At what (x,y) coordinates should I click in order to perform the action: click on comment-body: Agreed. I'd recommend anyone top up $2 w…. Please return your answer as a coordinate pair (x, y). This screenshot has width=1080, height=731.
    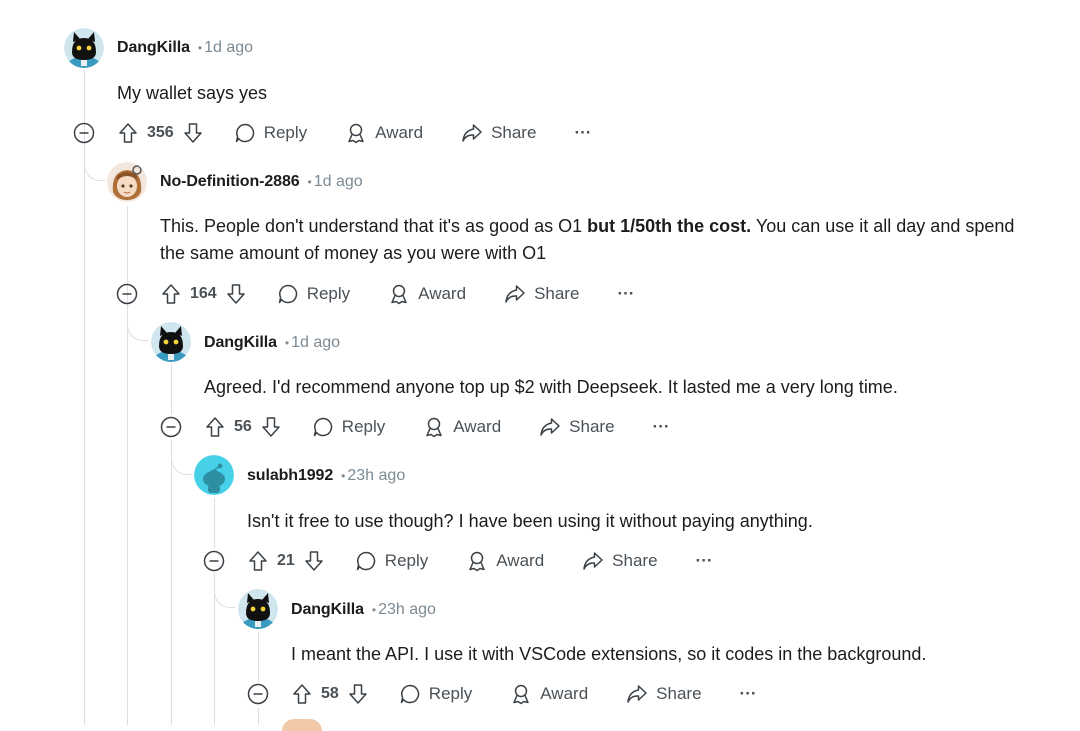
    Looking at the image, I should click on (551, 387).